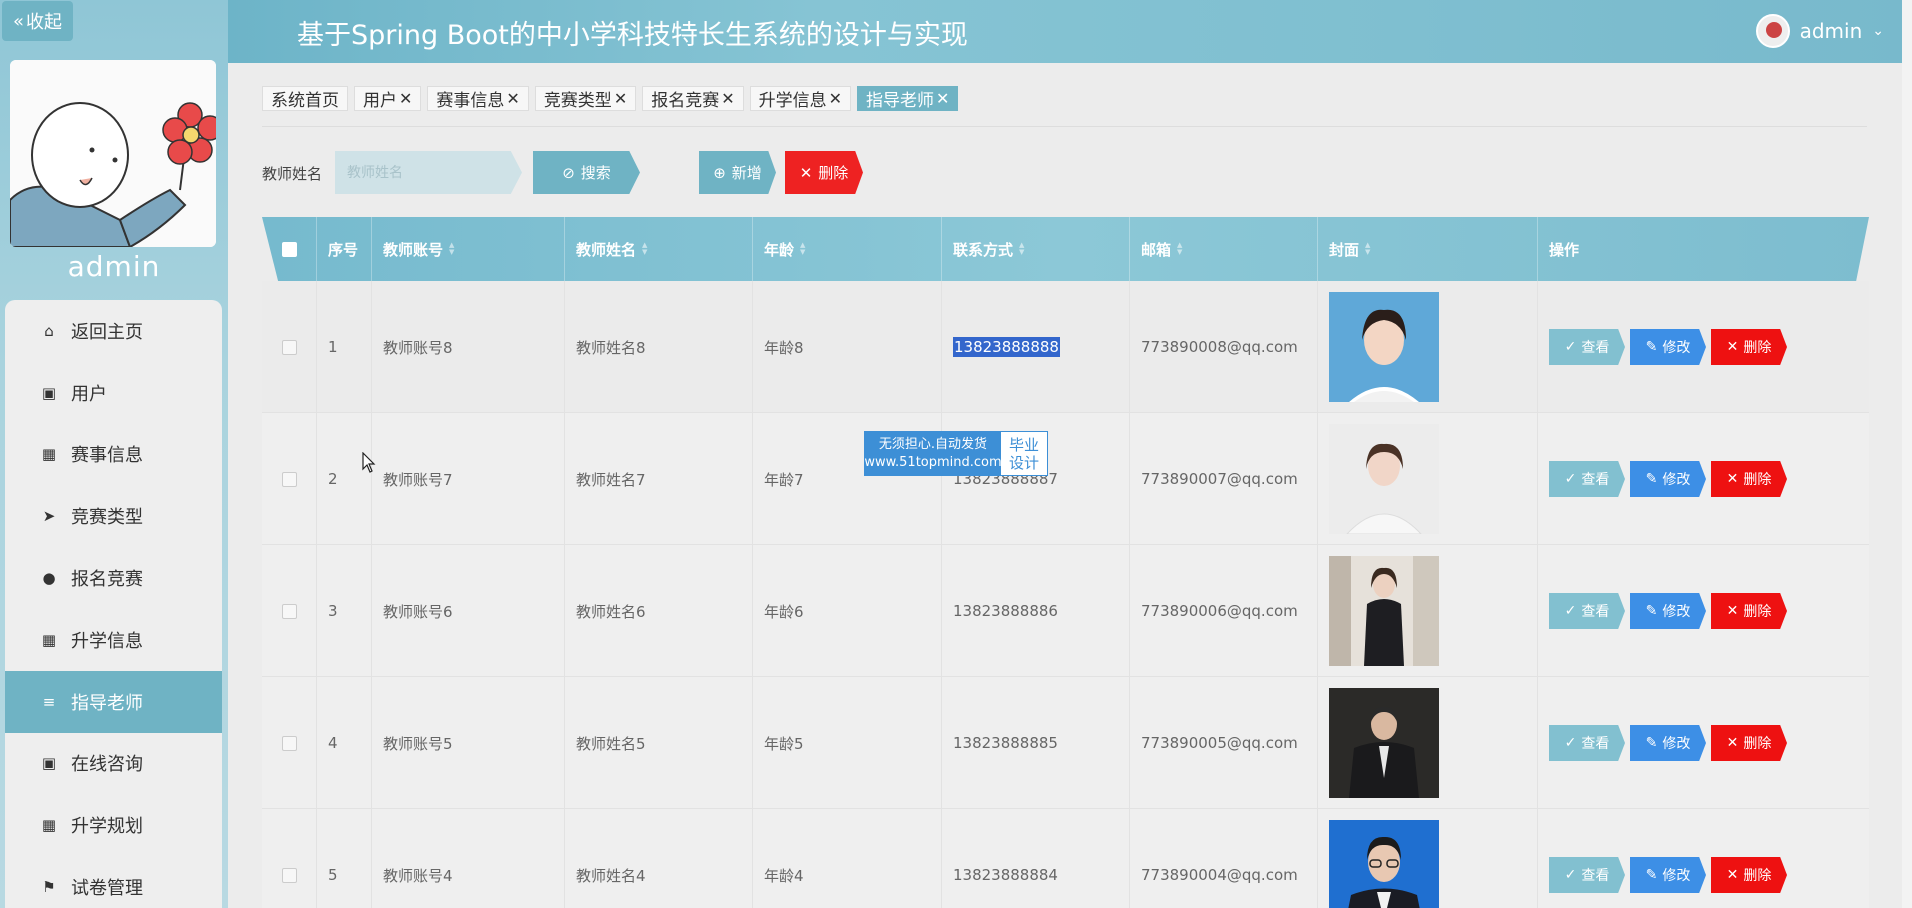  I want to click on add-button: ⊕ 新增, so click(737, 172).